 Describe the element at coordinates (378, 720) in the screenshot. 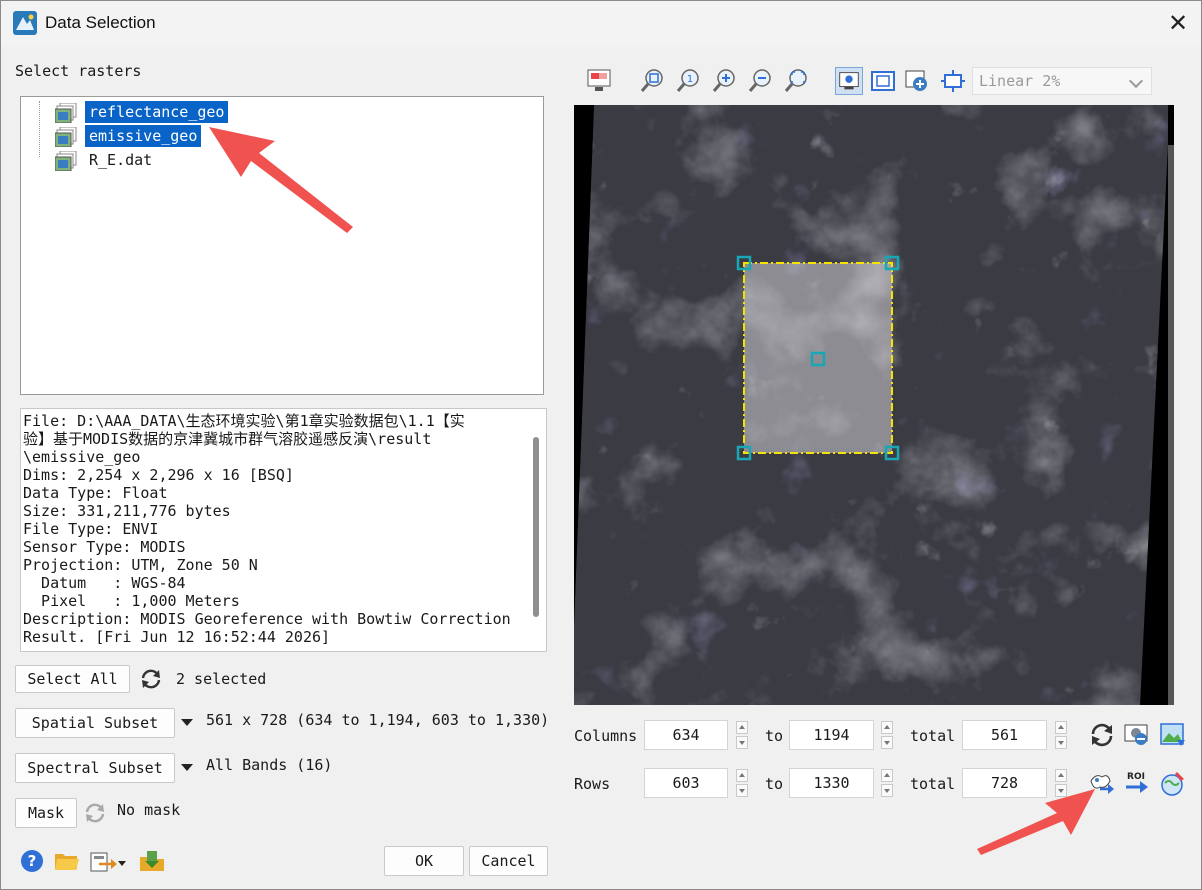

I see `spatial-subset-value: 561 x 728 (634 to 1,194, 603 to 1,330)` at that location.